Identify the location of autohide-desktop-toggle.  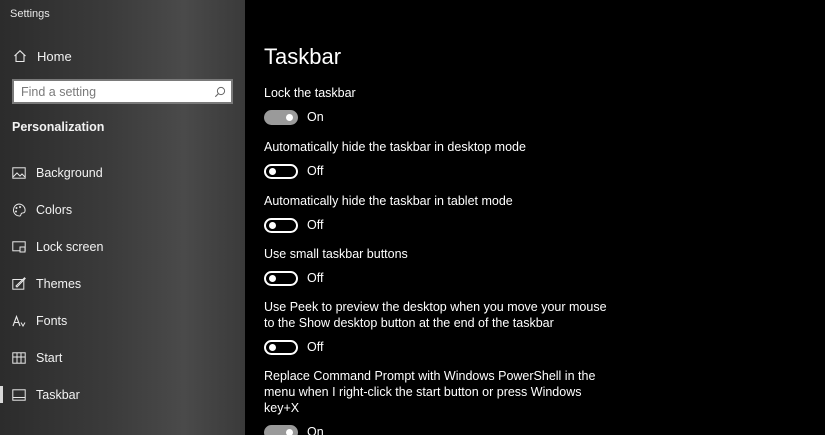
(281, 171).